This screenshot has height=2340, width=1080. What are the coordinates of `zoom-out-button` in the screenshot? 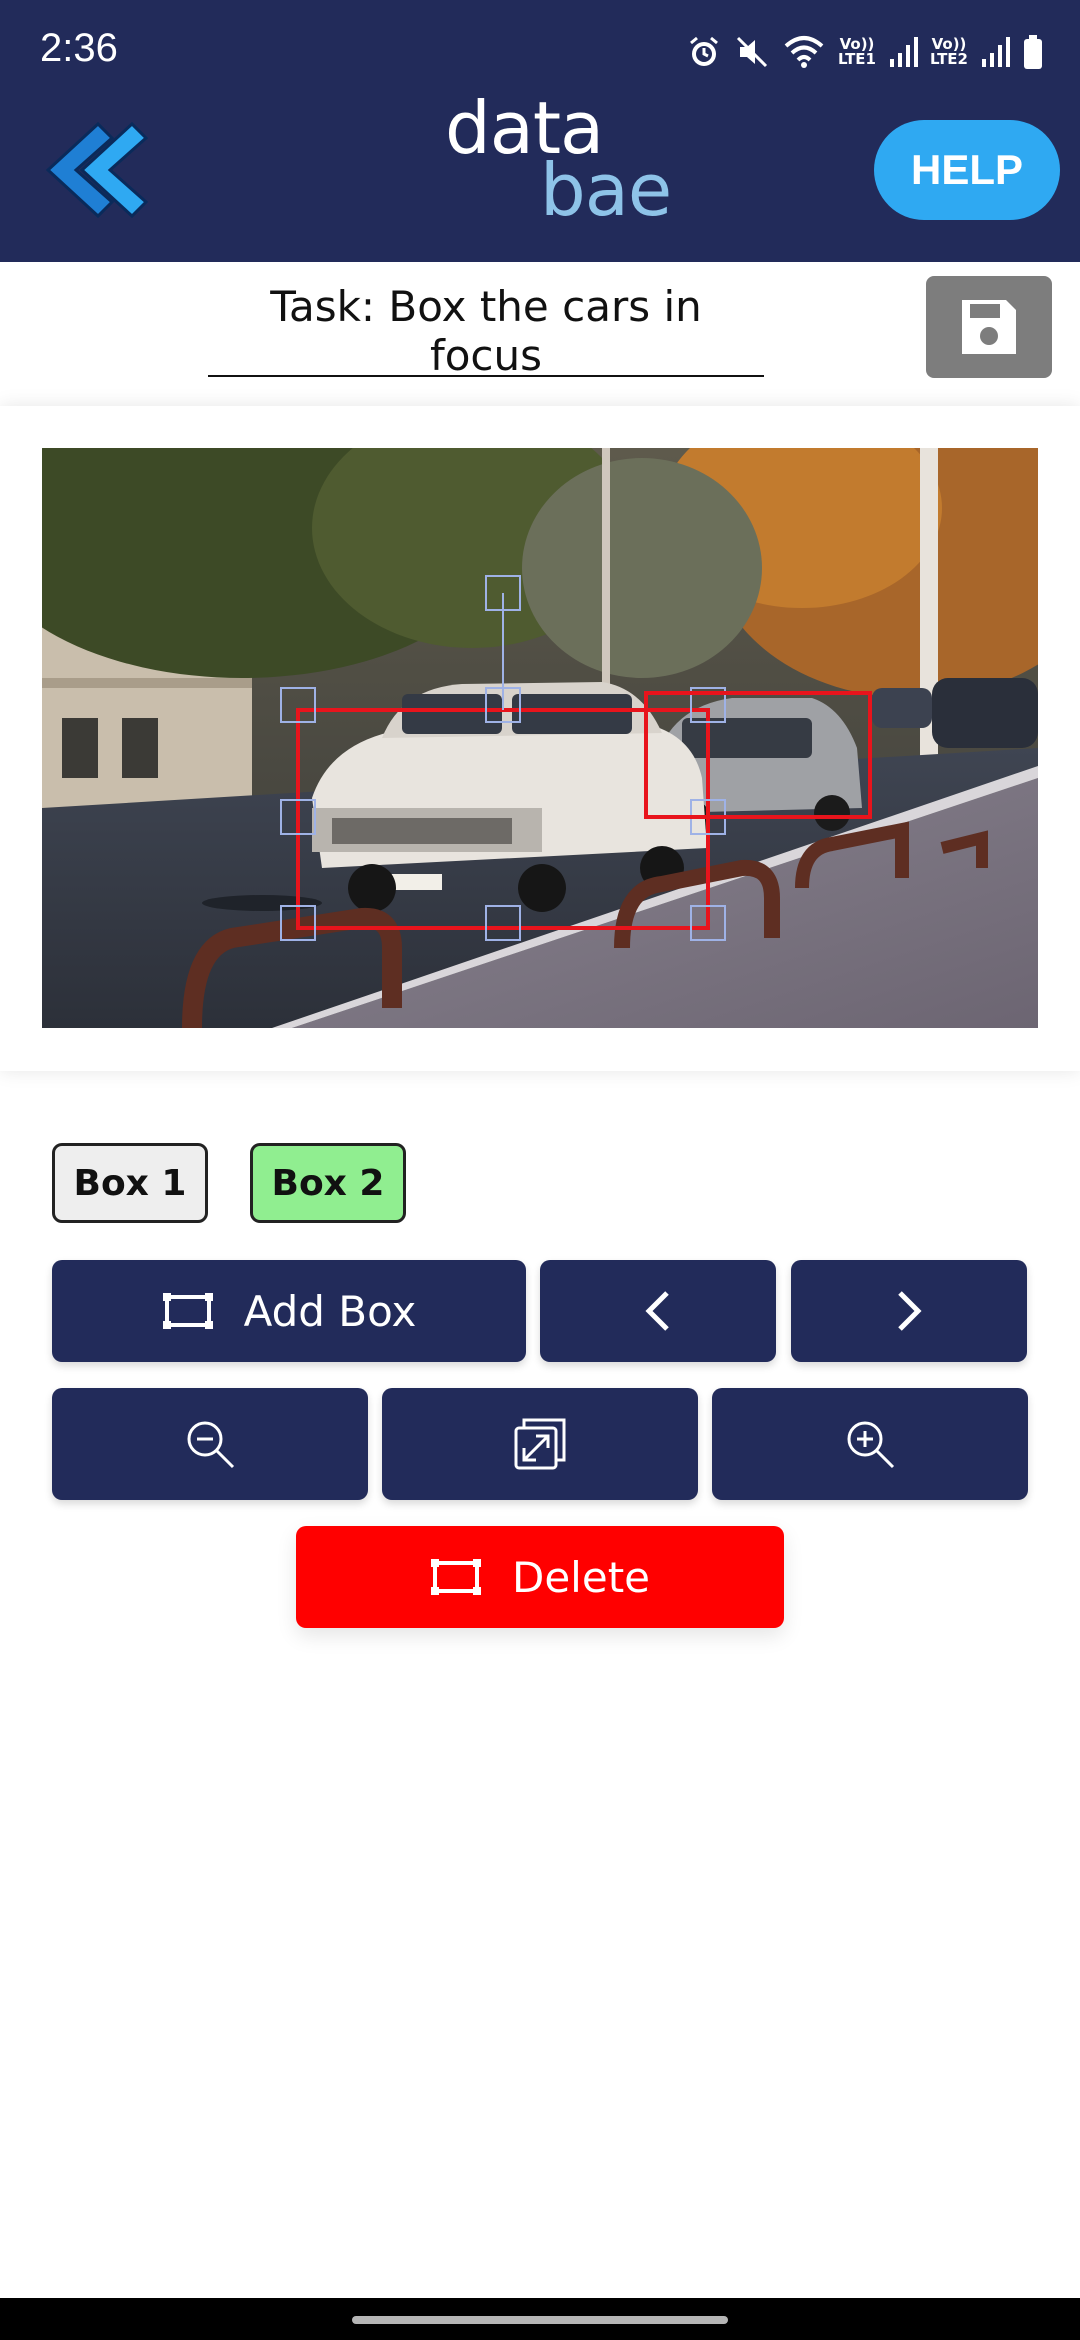 It's located at (210, 1444).